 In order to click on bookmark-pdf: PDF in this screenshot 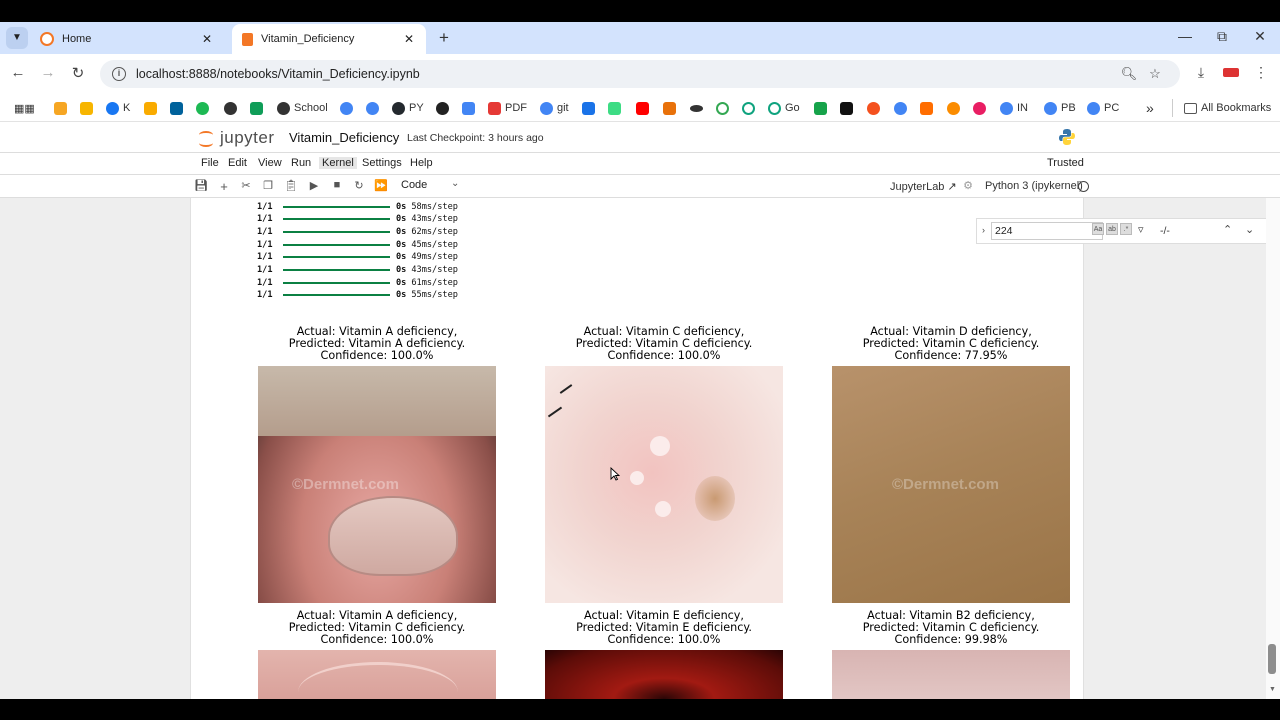, I will do `click(507, 108)`.